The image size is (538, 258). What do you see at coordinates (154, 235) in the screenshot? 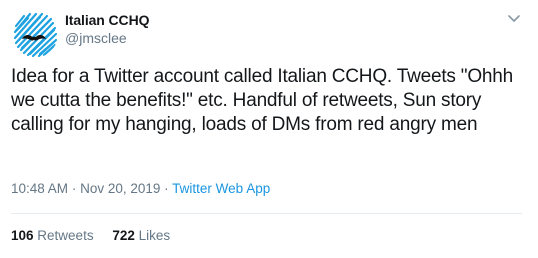
I see `likes-label: Likes` at bounding box center [154, 235].